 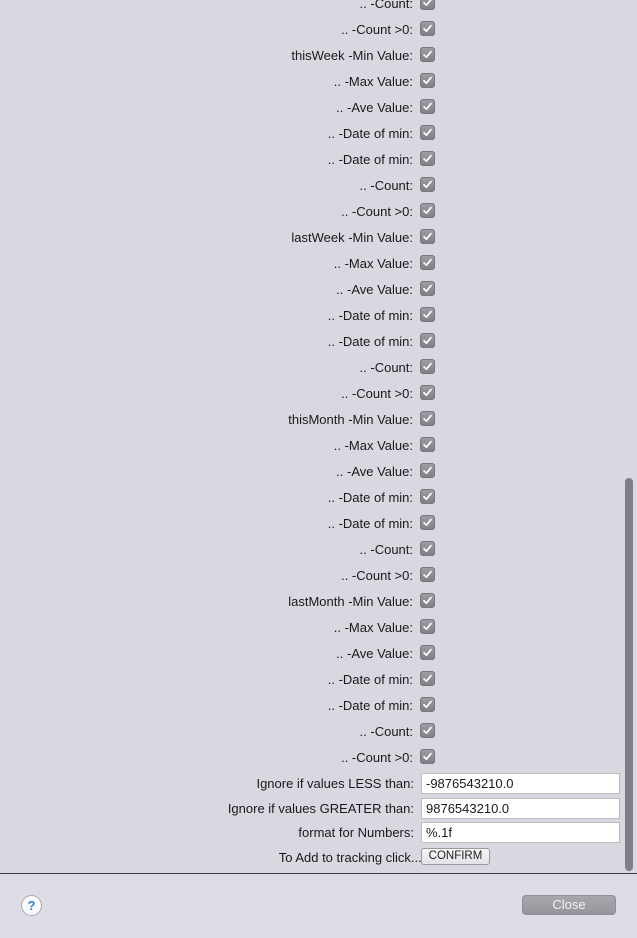 What do you see at coordinates (352, 237) in the screenshot?
I see `setting-label: lastWeek -Min Value:` at bounding box center [352, 237].